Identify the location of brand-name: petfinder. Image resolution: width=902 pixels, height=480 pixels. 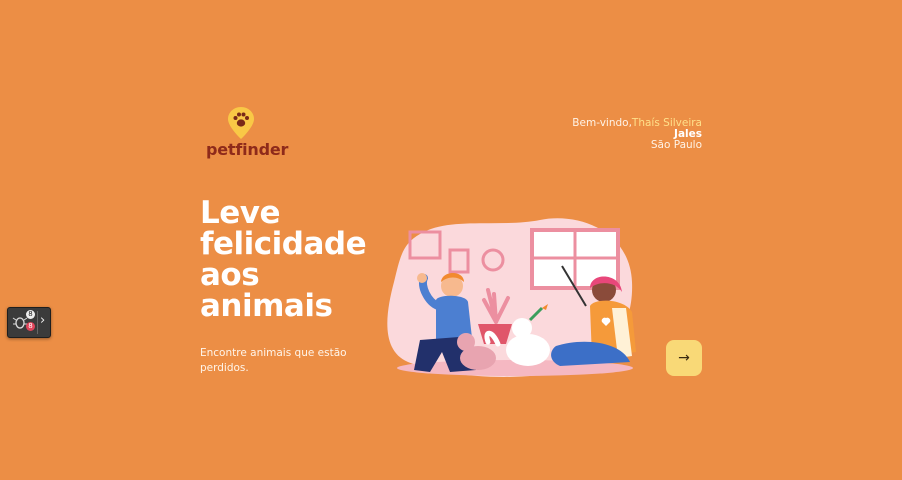
(247, 149).